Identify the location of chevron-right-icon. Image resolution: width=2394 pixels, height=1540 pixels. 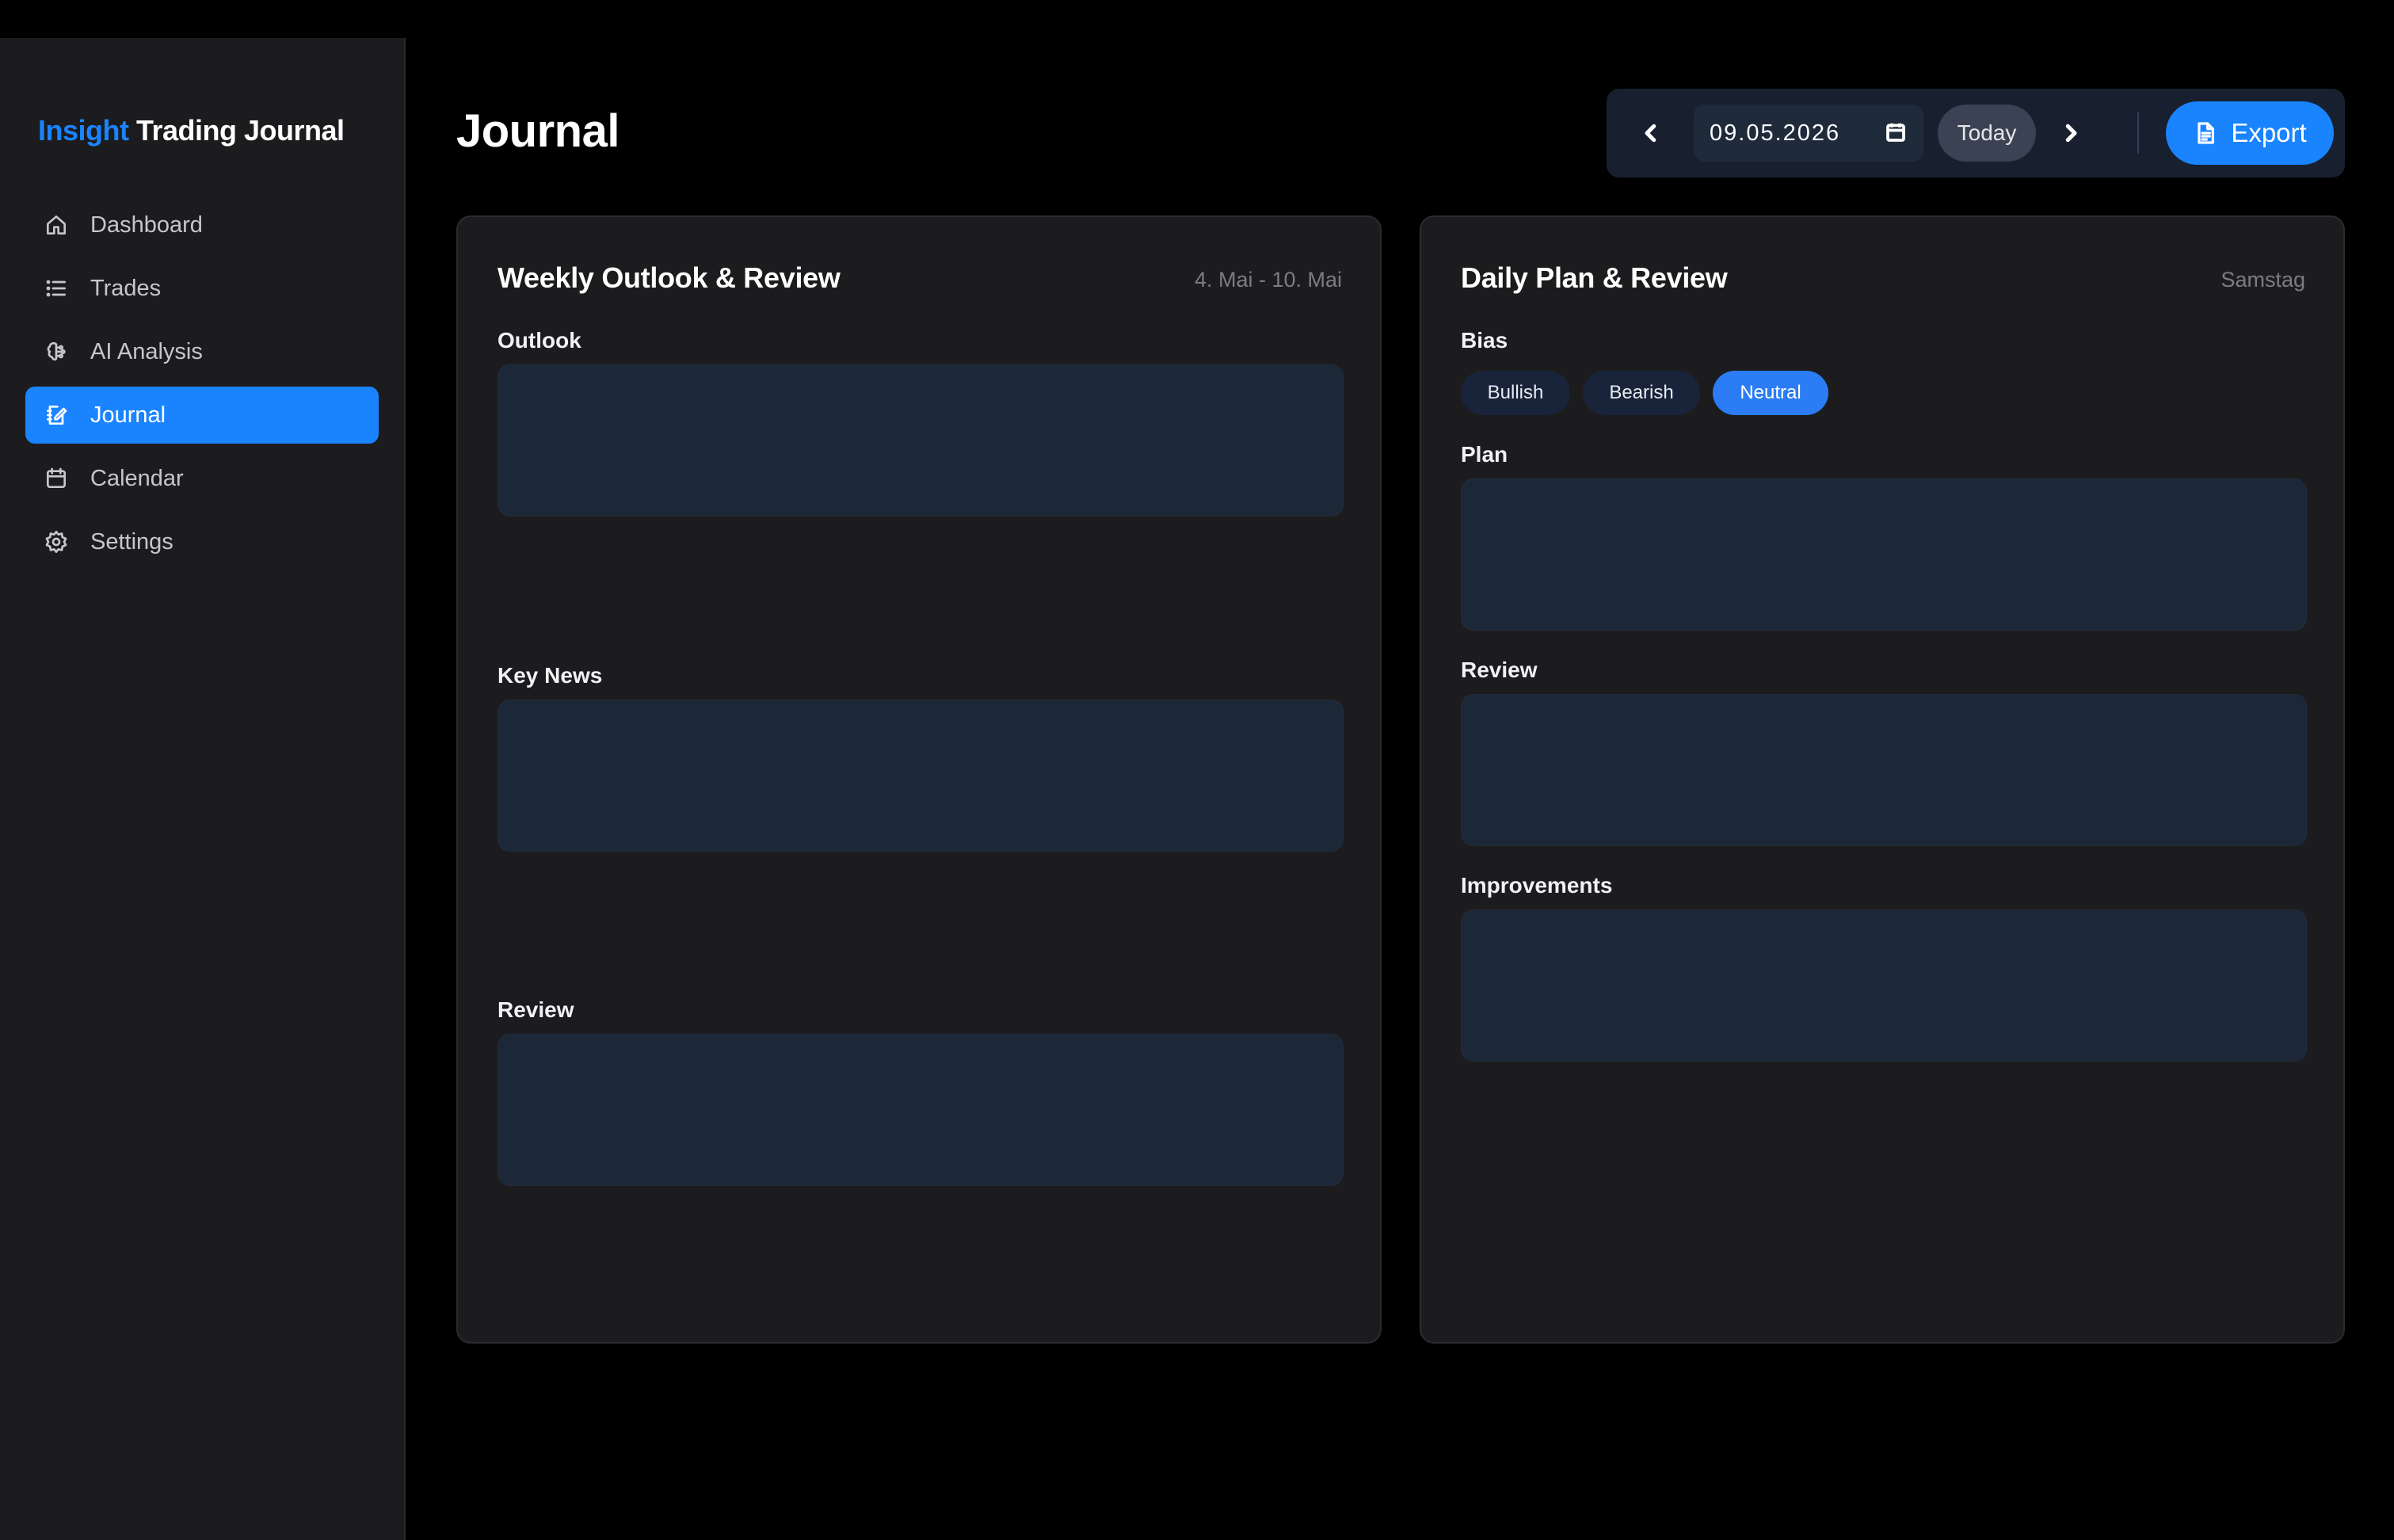
(2071, 133).